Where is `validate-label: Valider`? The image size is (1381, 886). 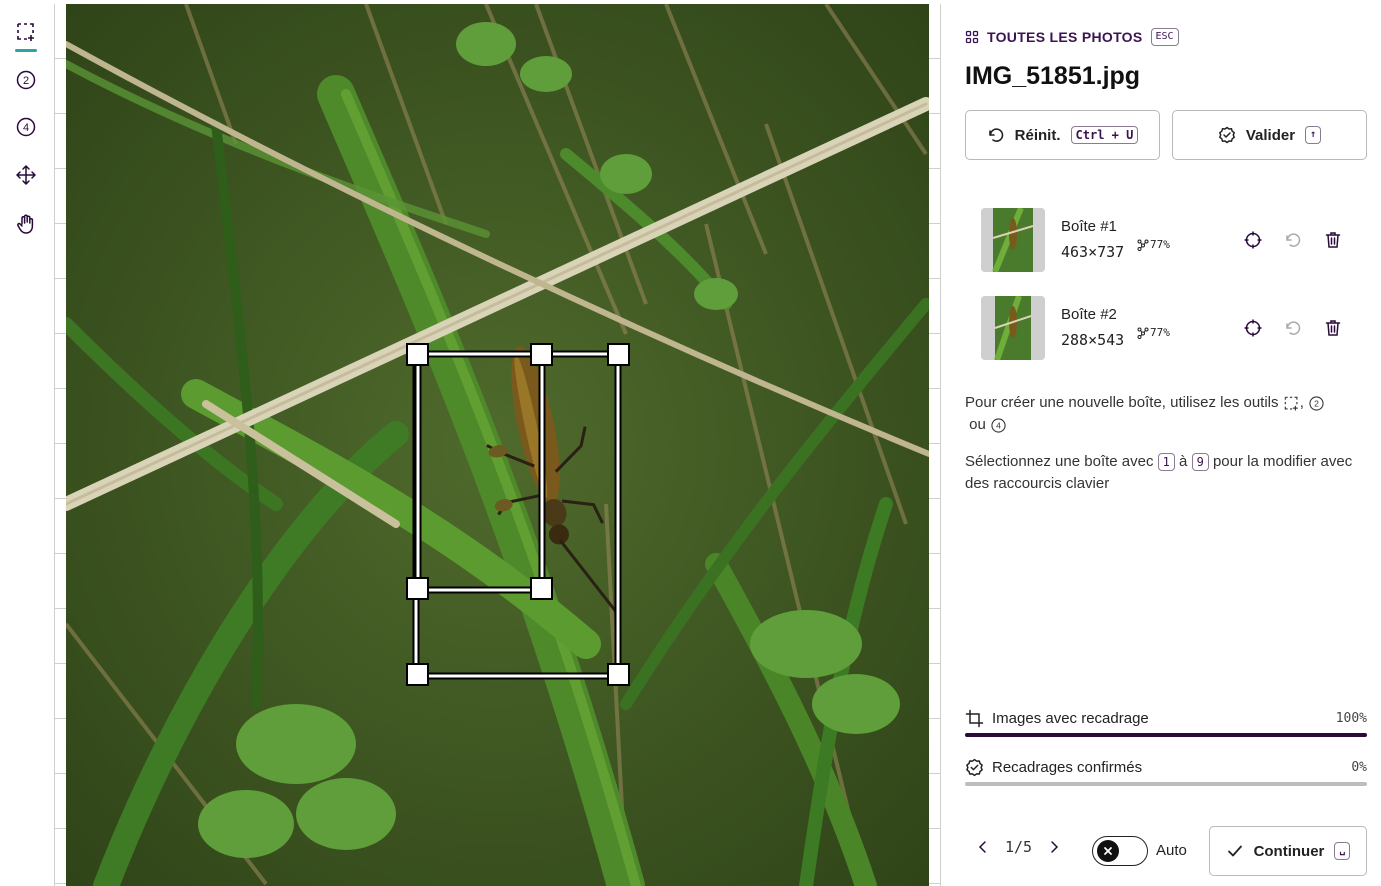
validate-label: Valider is located at coordinates (1270, 135).